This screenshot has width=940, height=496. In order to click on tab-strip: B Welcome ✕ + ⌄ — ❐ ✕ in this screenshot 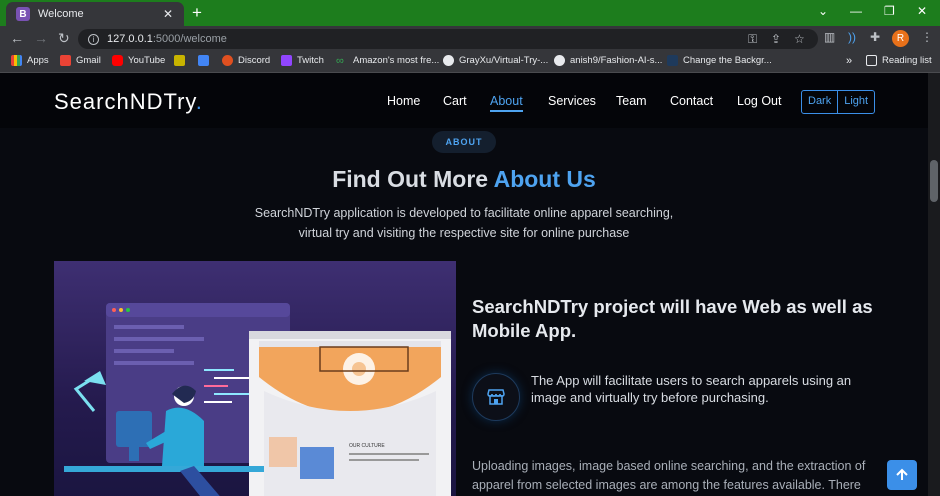, I will do `click(470, 13)`.